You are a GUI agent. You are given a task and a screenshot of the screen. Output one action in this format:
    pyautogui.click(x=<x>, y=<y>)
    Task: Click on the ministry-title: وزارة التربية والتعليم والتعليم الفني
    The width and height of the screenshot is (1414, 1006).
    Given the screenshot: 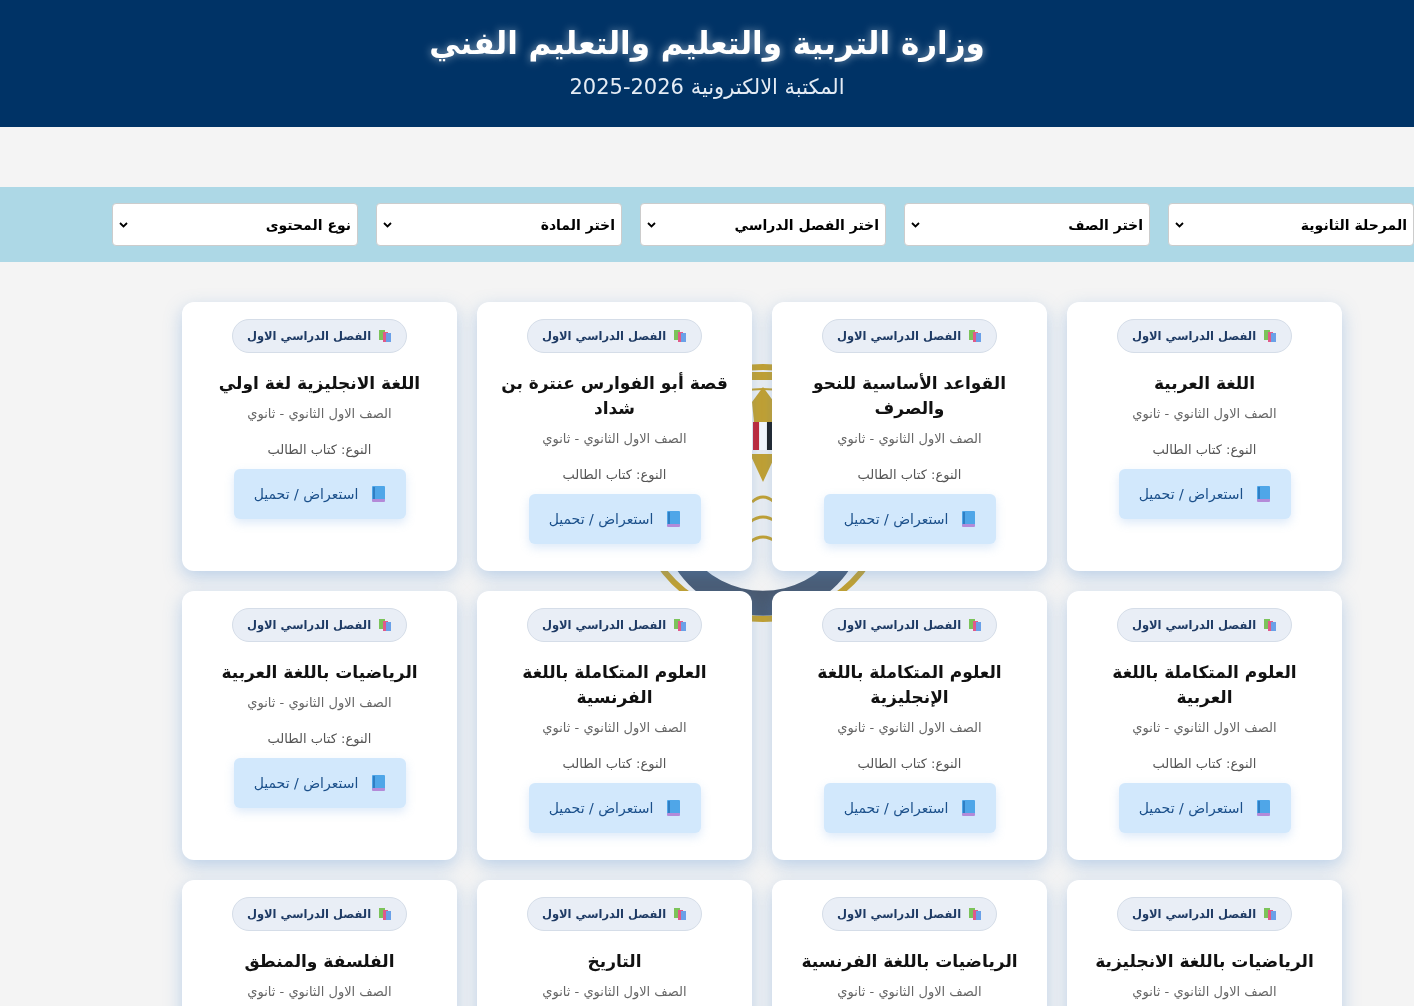 What is the action you would take?
    pyautogui.click(x=707, y=42)
    